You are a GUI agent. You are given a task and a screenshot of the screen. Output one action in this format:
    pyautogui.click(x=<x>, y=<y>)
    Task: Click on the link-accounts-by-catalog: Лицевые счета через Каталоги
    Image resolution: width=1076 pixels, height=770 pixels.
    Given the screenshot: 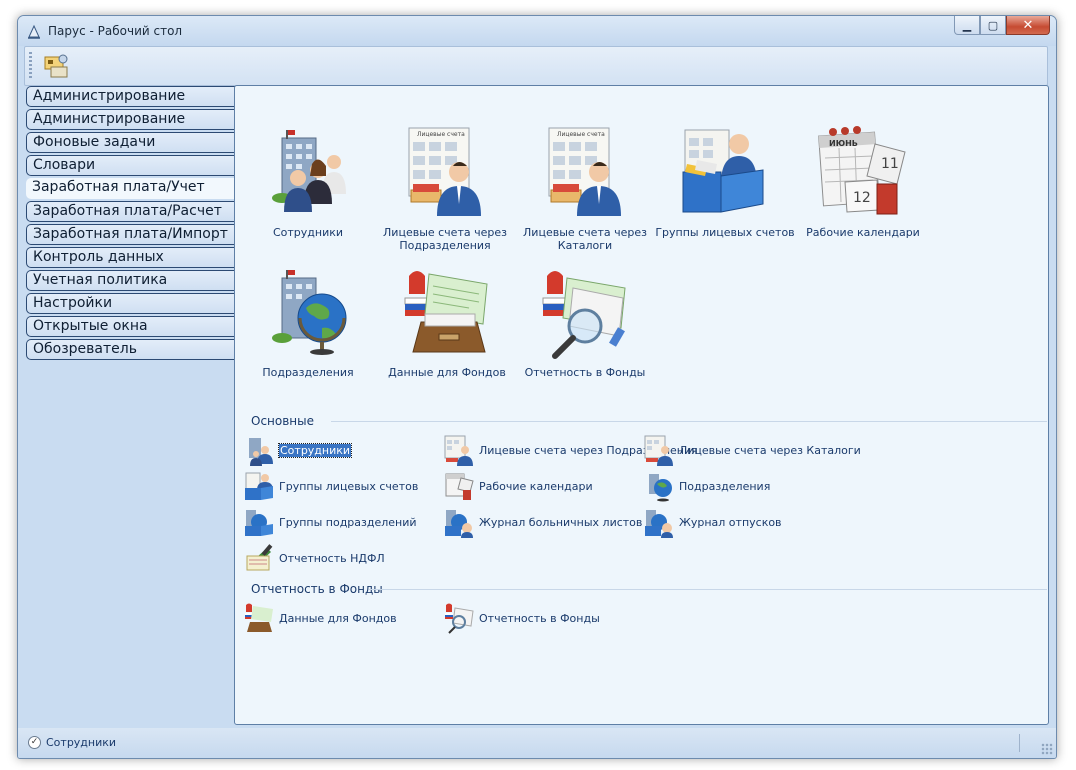 What is the action you would take?
    pyautogui.click(x=752, y=450)
    